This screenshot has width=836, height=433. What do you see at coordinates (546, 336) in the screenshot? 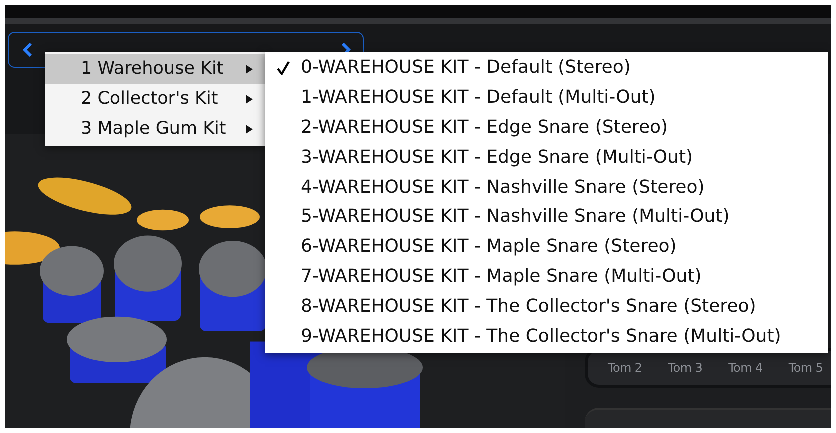
I see `menu-item: 9-WAREHOUSE KIT - The Collector's Snare (Multi-Out)` at bounding box center [546, 336].